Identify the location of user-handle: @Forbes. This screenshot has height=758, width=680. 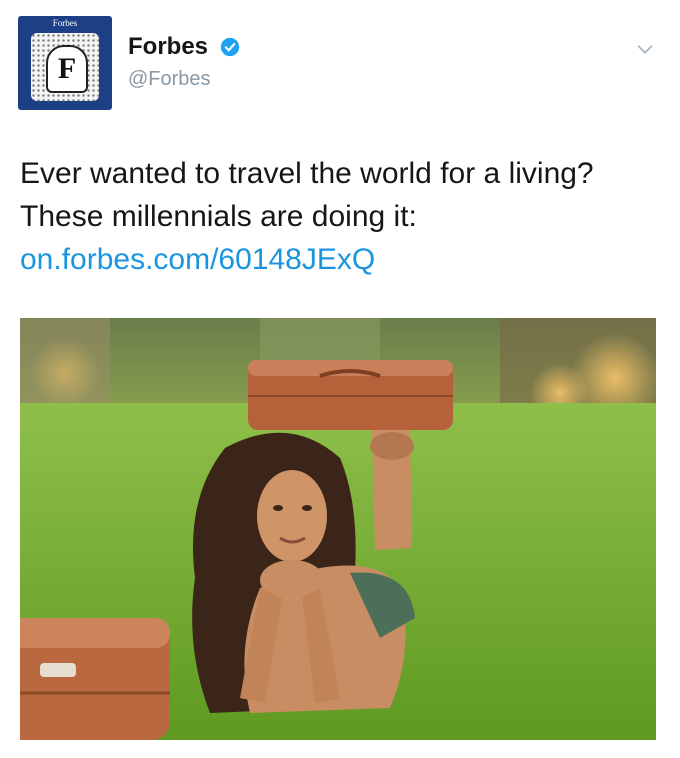
(169, 79).